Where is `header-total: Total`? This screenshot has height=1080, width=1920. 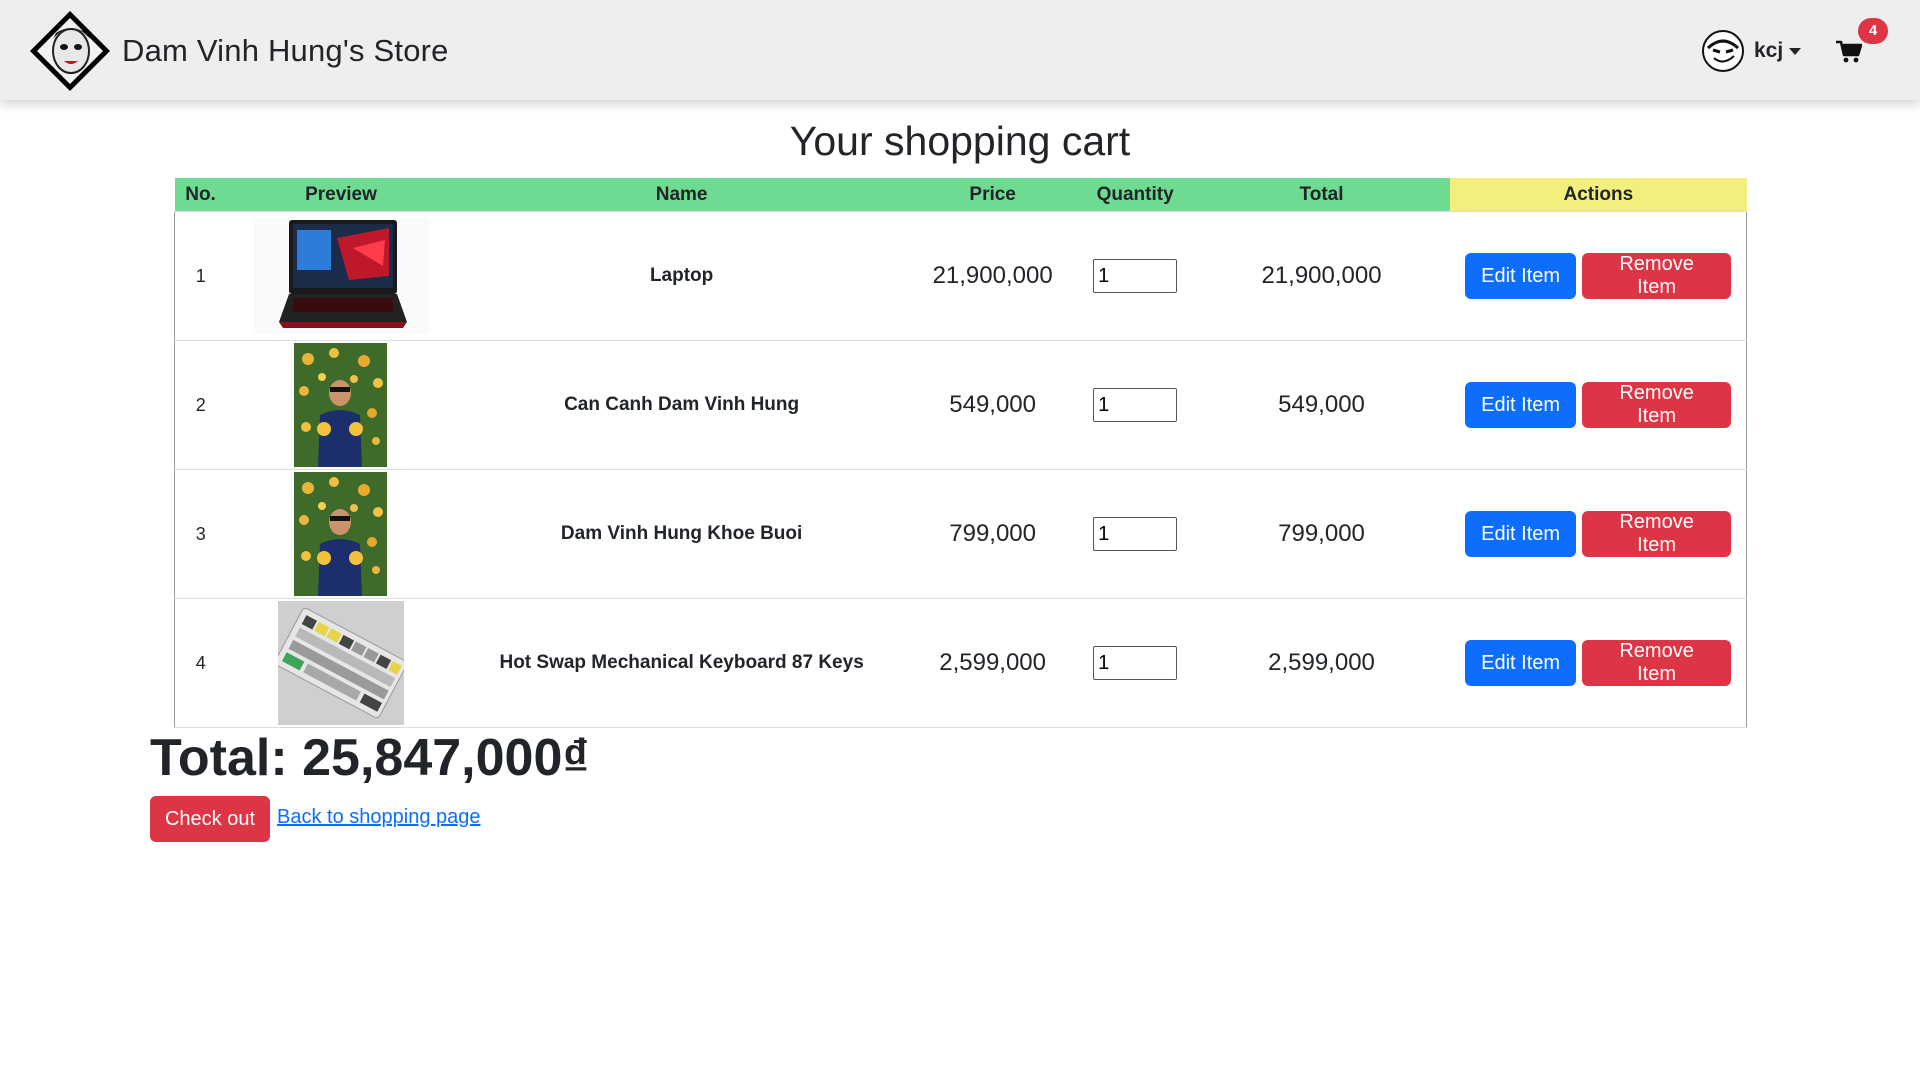
header-total: Total is located at coordinates (1321, 195).